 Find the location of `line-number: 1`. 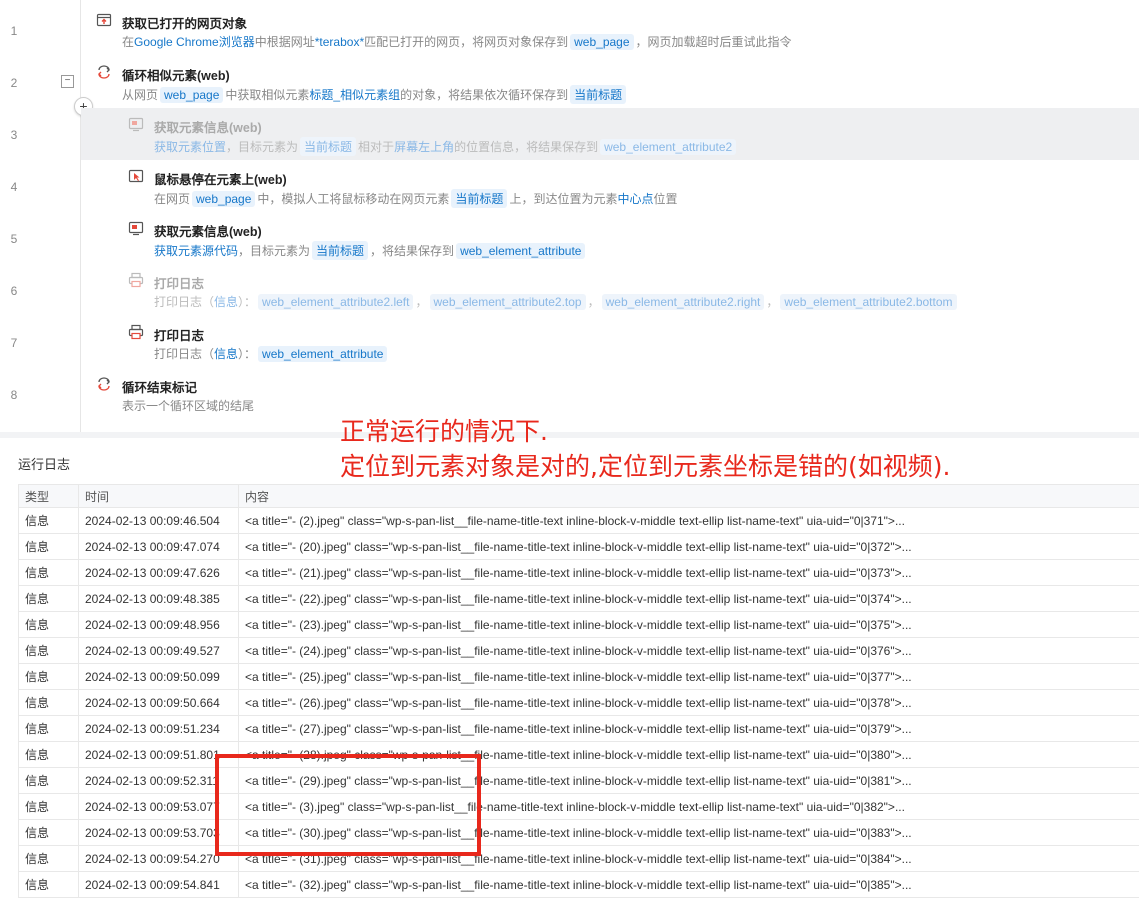

line-number: 1 is located at coordinates (14, 31).